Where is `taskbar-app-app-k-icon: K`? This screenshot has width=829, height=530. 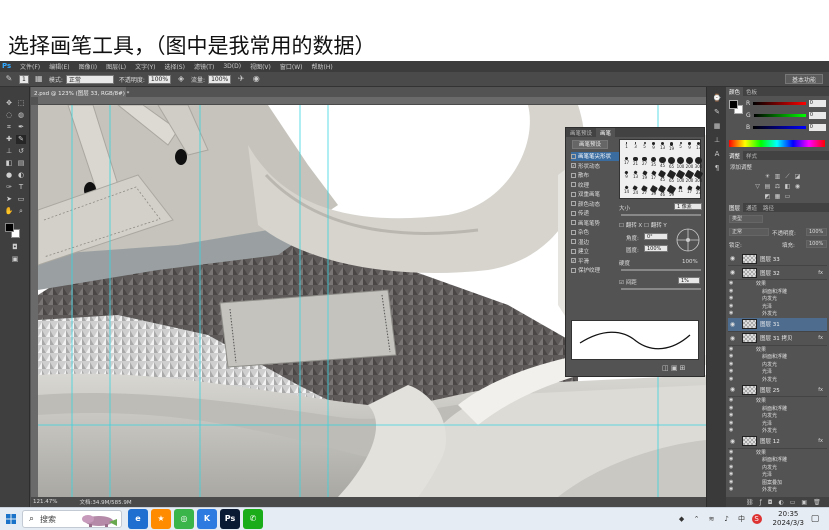
taskbar-app-app-k-icon: K is located at coordinates (207, 519).